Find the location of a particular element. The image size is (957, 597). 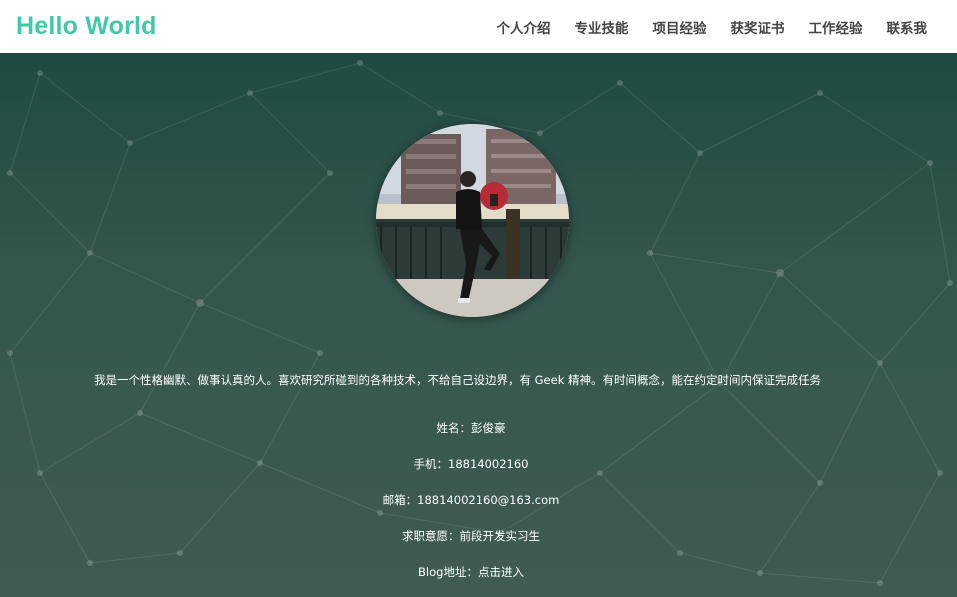

phone-line: 手机：18814002160 is located at coordinates (471, 464).